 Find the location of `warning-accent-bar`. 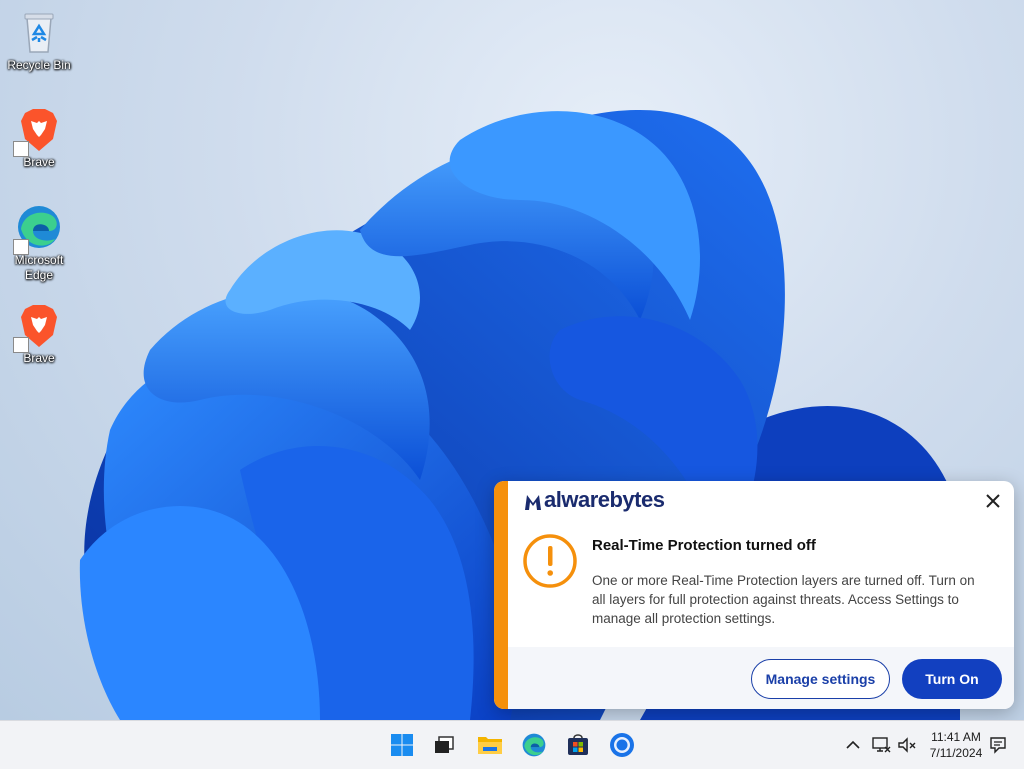

warning-accent-bar is located at coordinates (501, 595).